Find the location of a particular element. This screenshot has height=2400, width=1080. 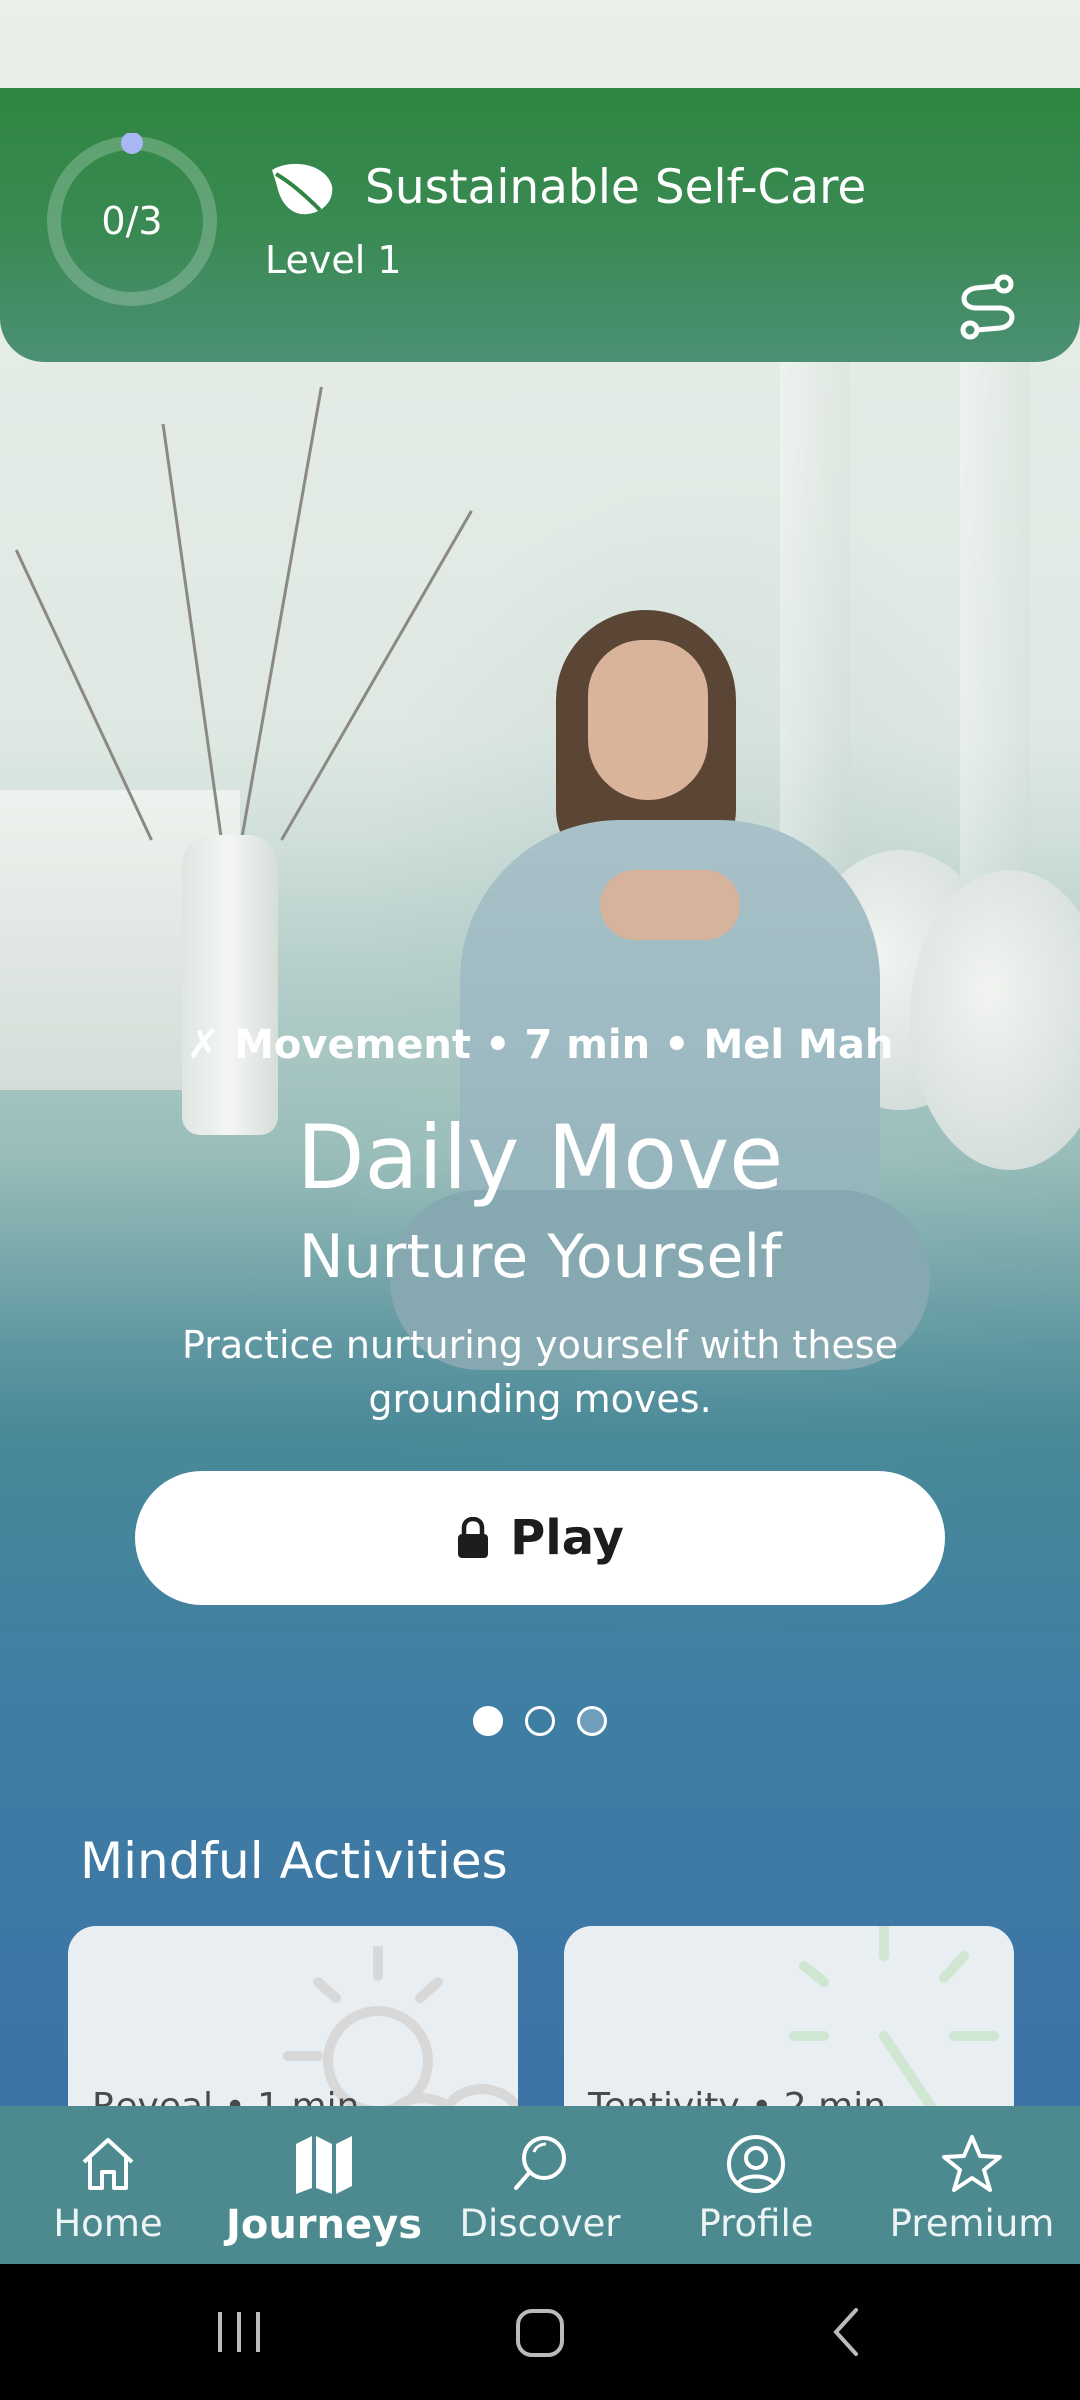

nav-label: Journeys is located at coordinates (324, 2225).